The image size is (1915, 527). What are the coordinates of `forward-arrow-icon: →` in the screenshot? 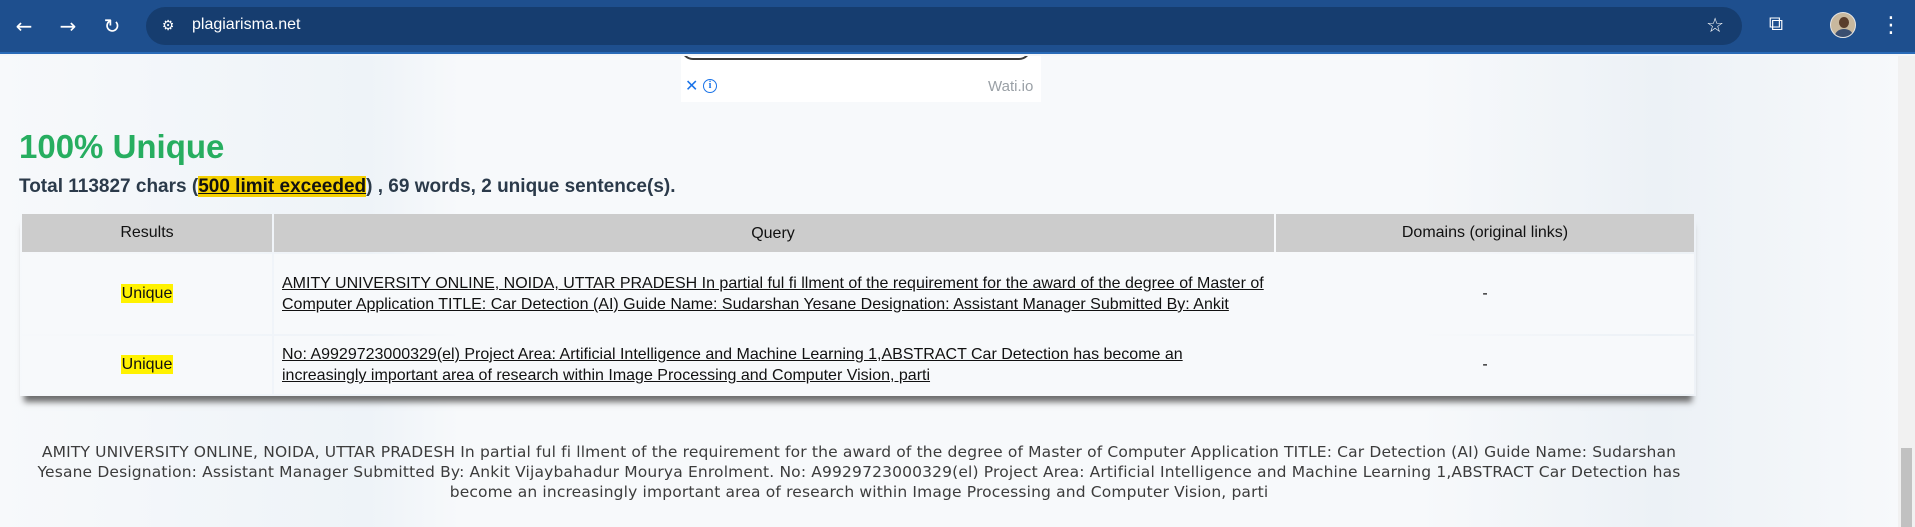 It's located at (68, 26).